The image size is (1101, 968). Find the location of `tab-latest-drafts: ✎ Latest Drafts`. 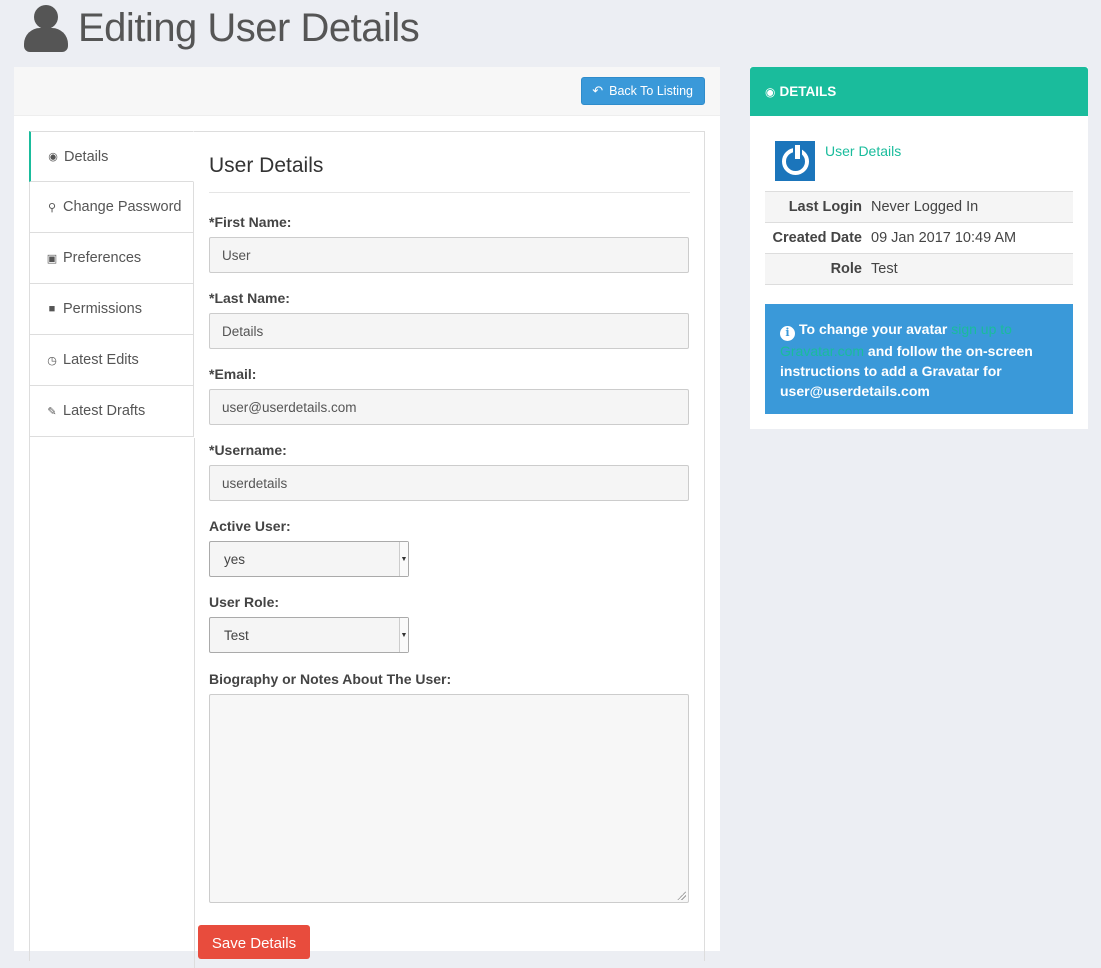

tab-latest-drafts: ✎ Latest Drafts is located at coordinates (111, 411).